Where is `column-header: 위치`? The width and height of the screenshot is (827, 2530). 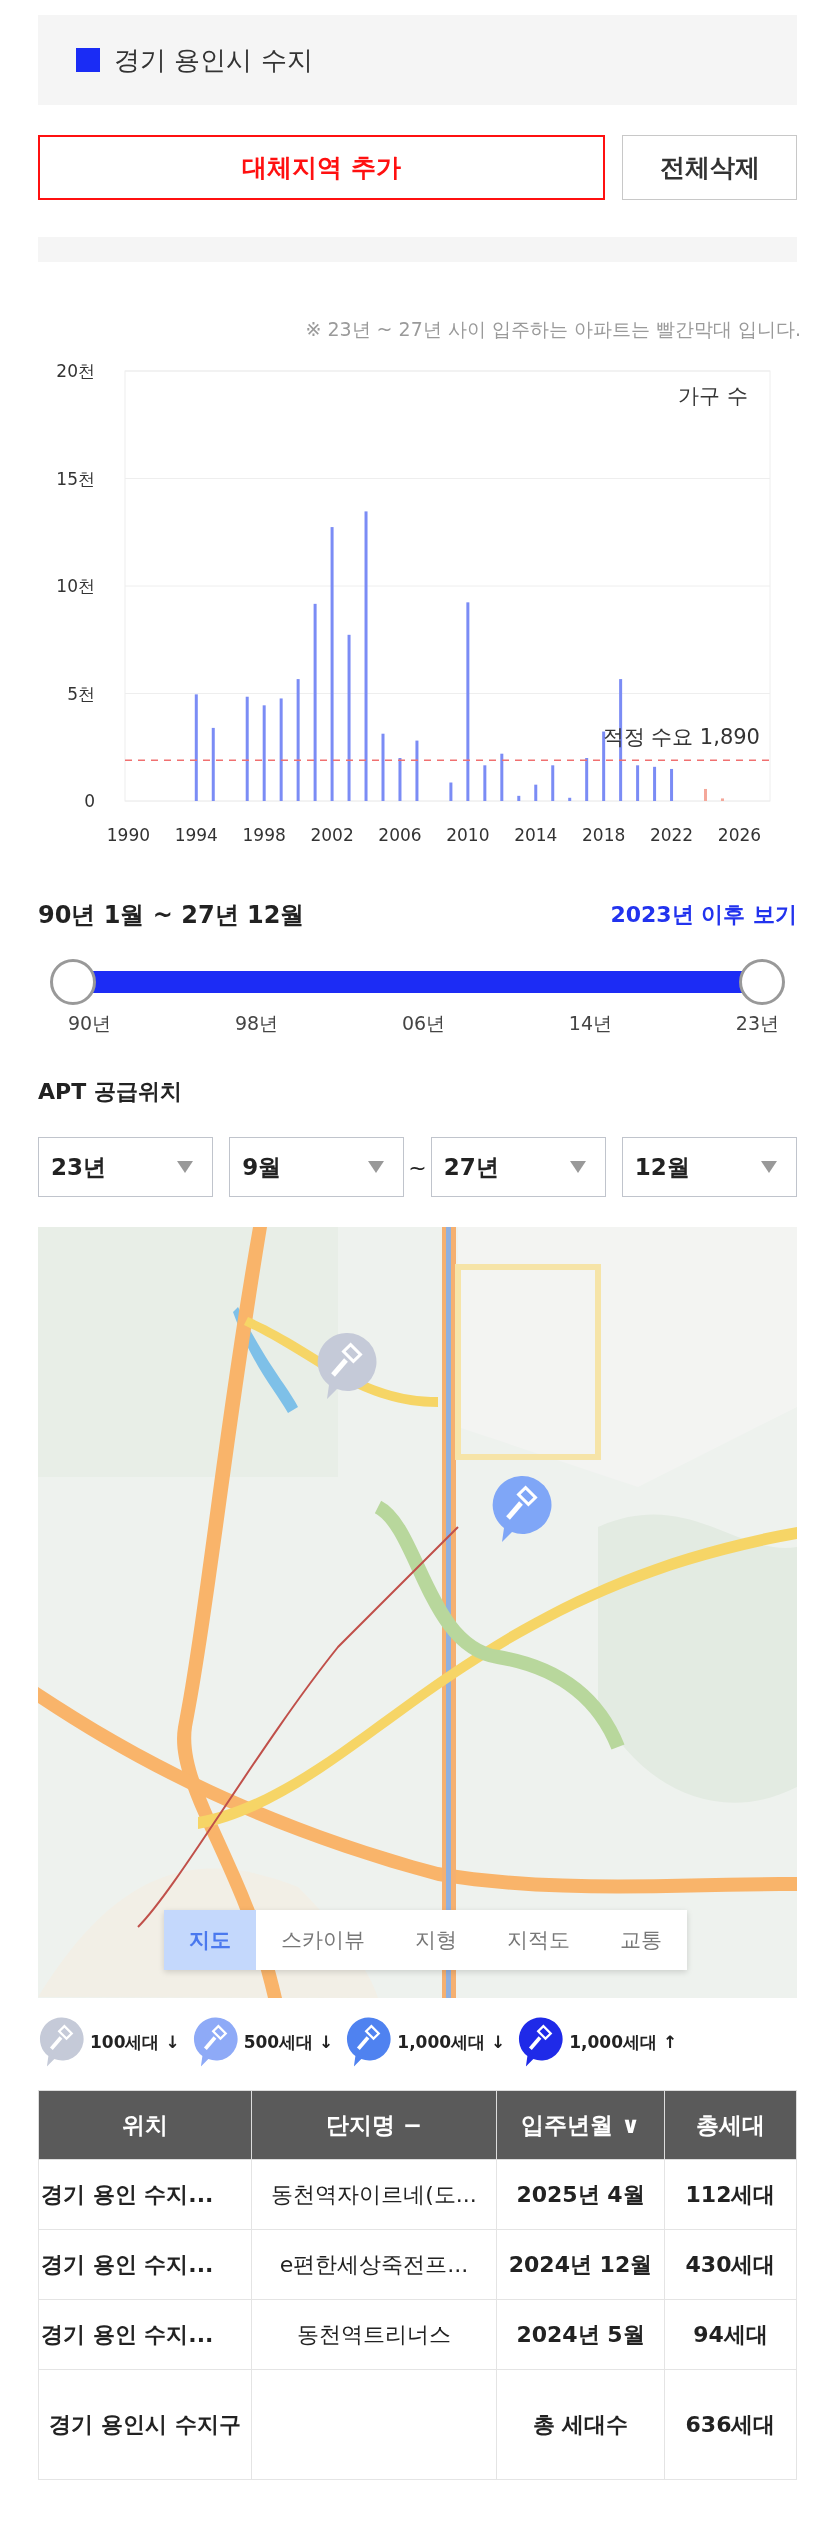 column-header: 위치 is located at coordinates (145, 2125).